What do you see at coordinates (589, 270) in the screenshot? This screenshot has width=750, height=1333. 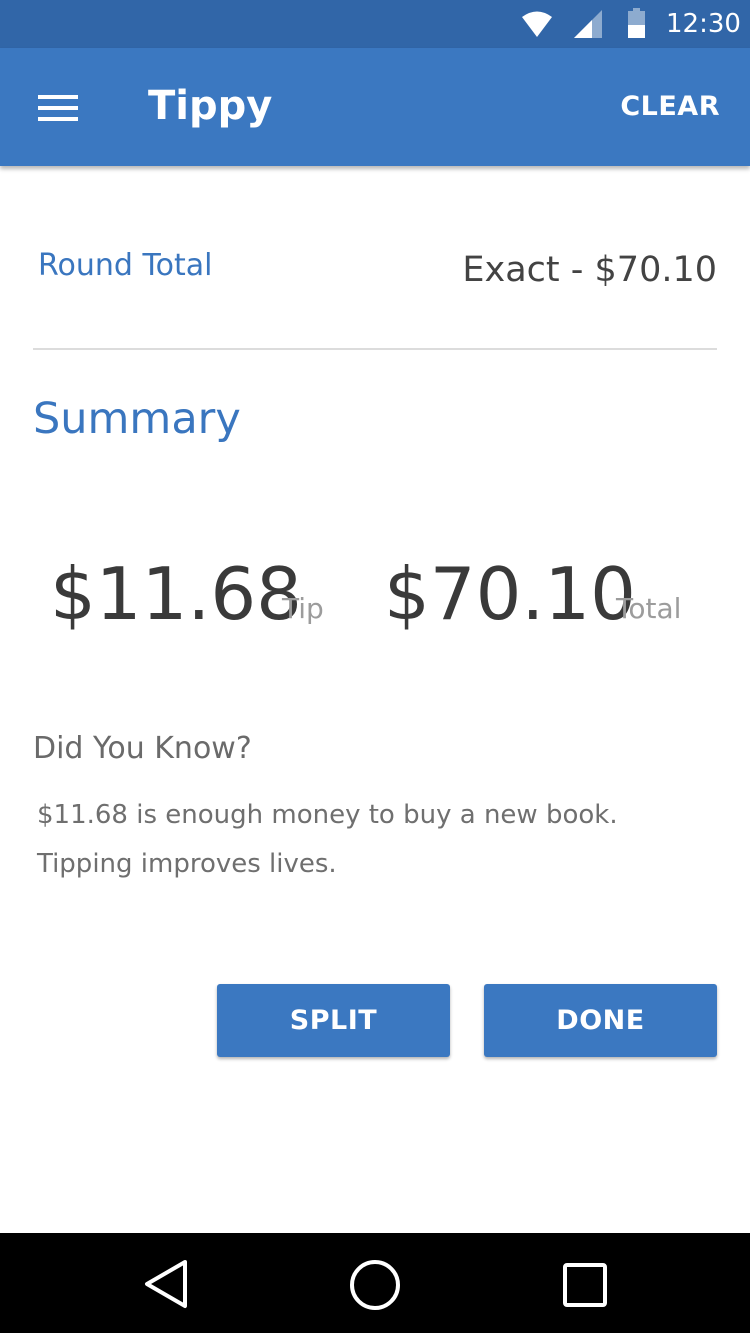 I see `round-total-value: Exact - $70.10` at bounding box center [589, 270].